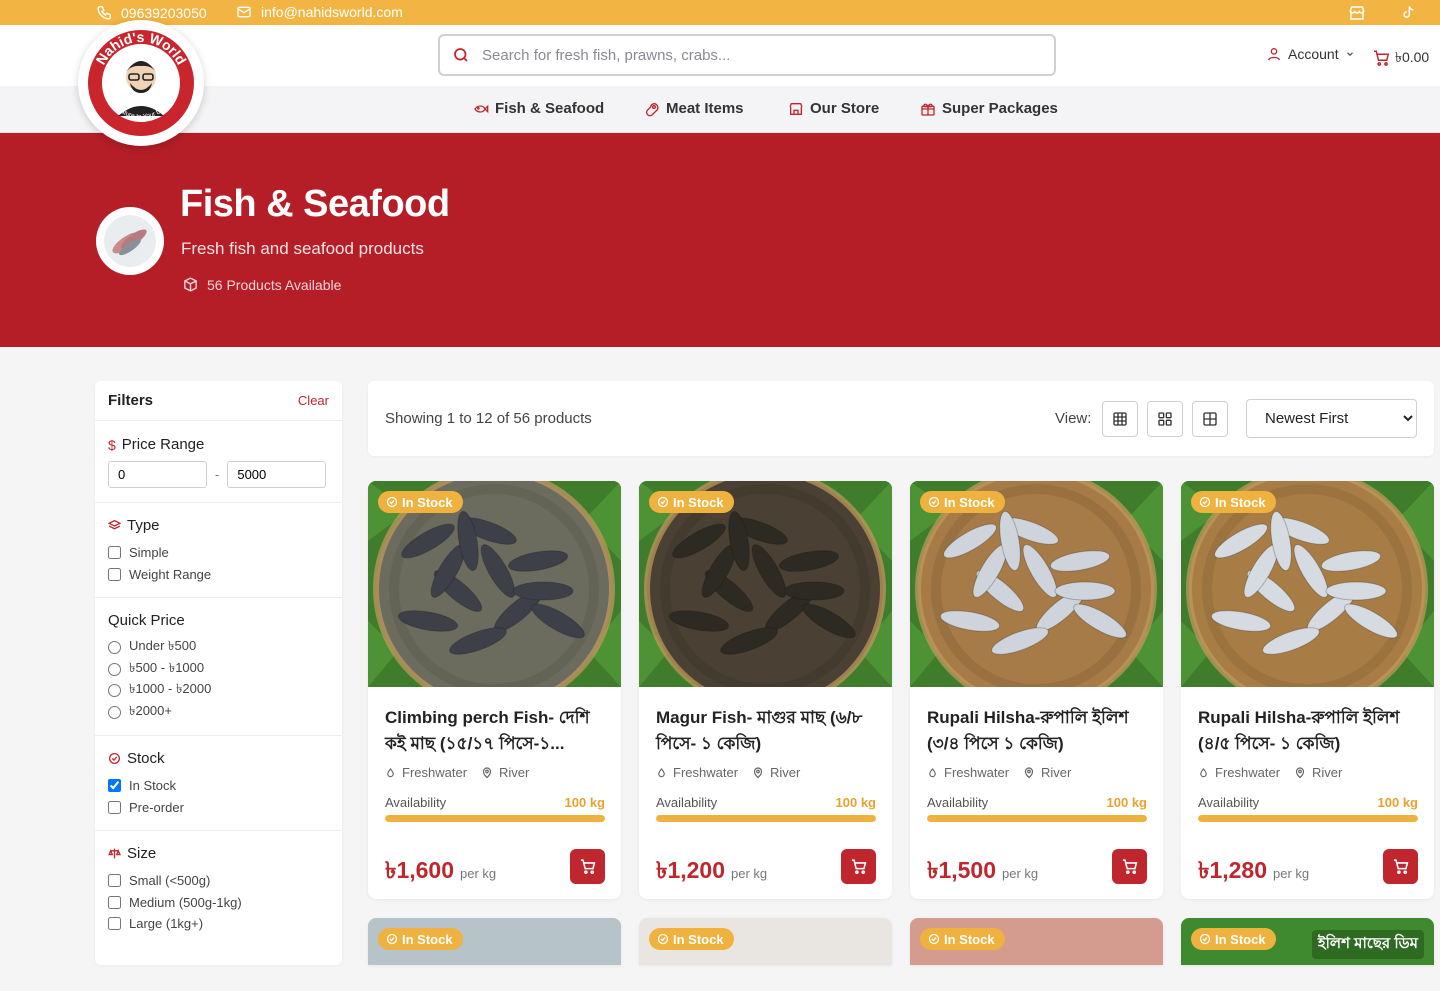  I want to click on size-option-large: Large (1kg+), so click(218, 924).